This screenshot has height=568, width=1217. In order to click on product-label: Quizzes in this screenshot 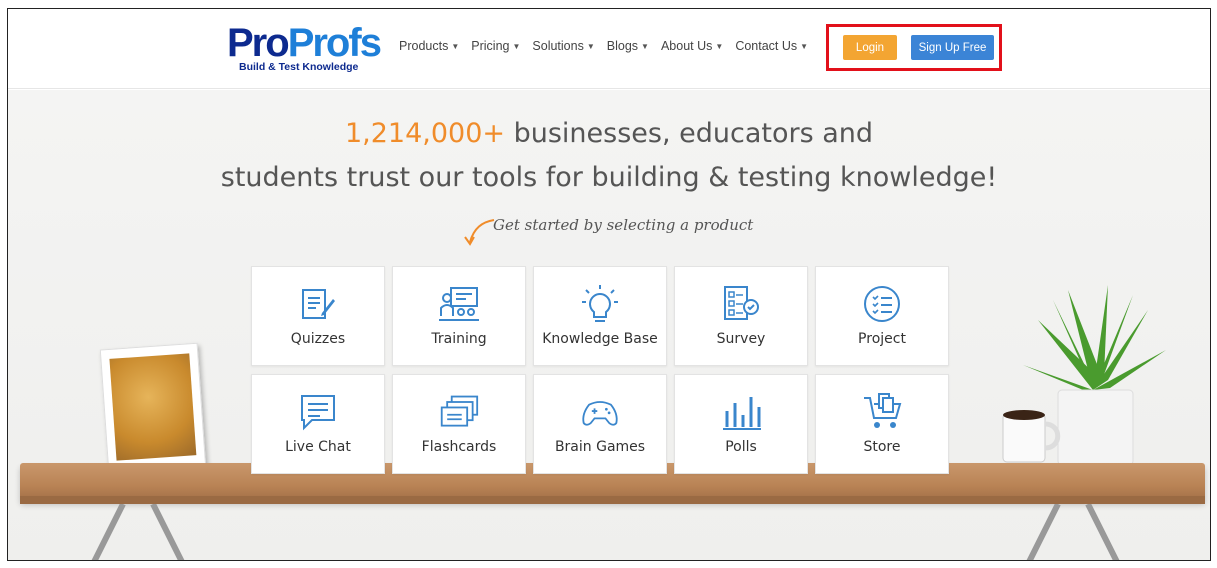, I will do `click(318, 339)`.